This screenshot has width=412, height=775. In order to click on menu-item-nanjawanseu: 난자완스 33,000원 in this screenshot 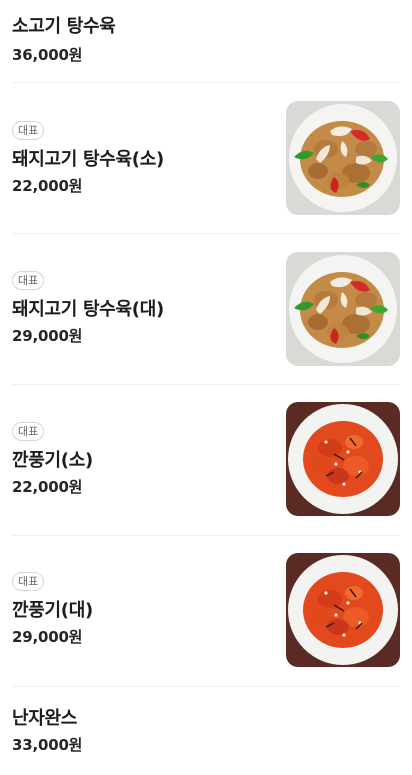, I will do `click(206, 731)`.